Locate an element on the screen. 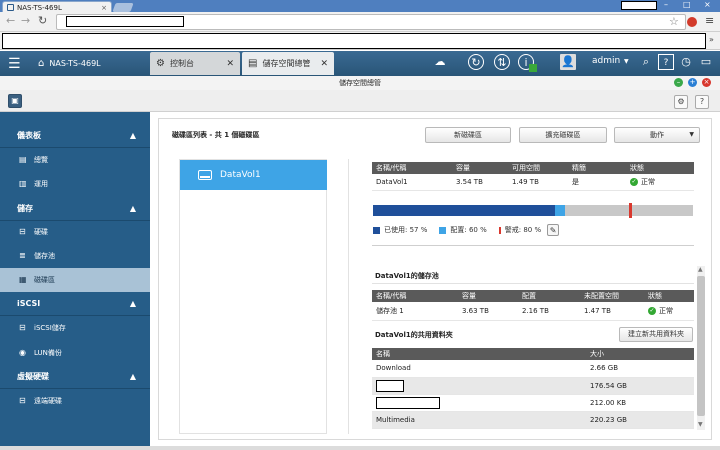 This screenshot has height=450, width=720. menu-icon: ≡ is located at coordinates (709, 20).